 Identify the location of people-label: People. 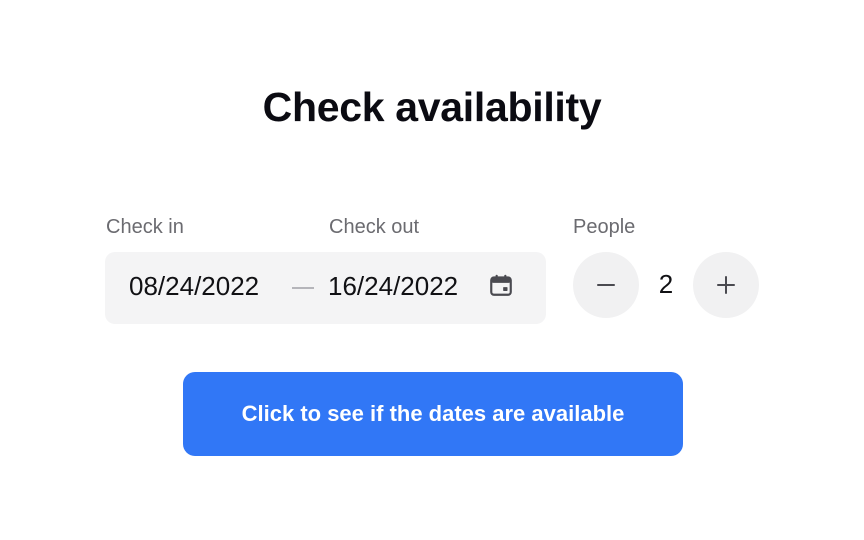
(604, 227).